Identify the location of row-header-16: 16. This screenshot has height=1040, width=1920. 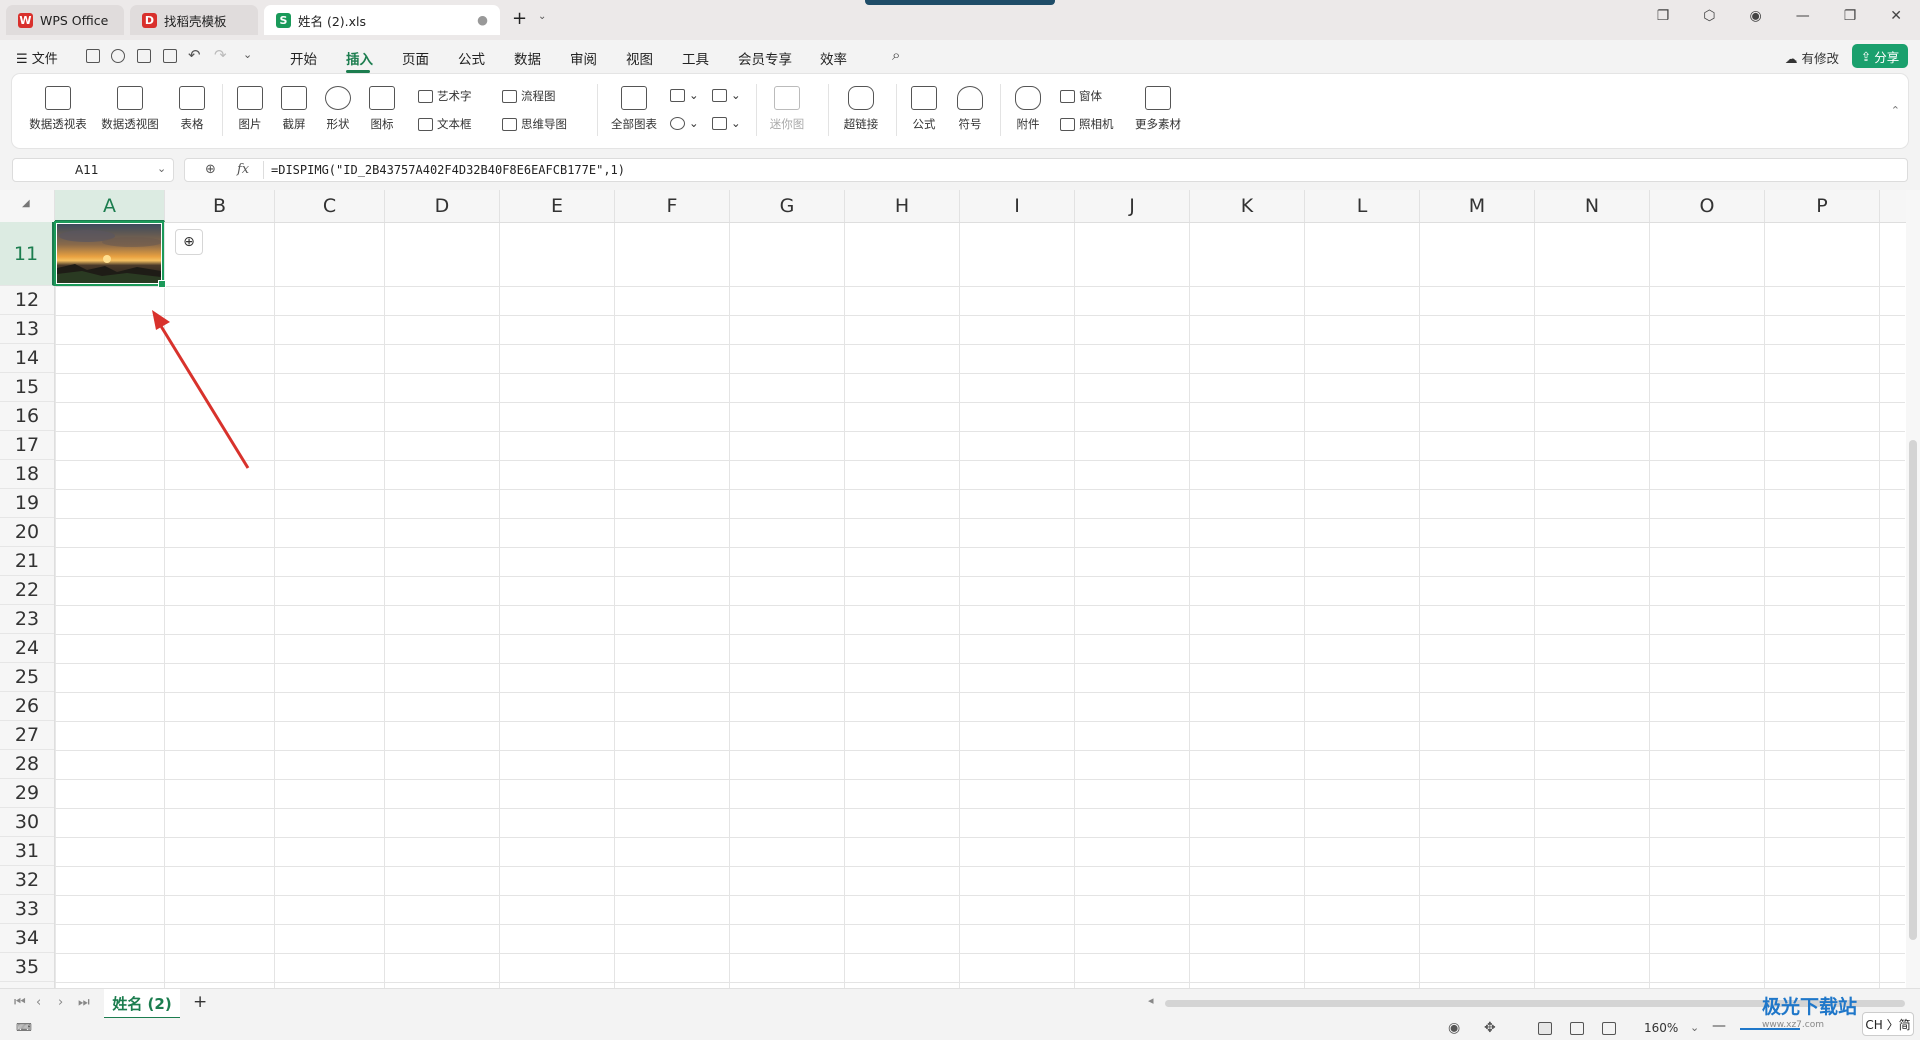
(27, 416).